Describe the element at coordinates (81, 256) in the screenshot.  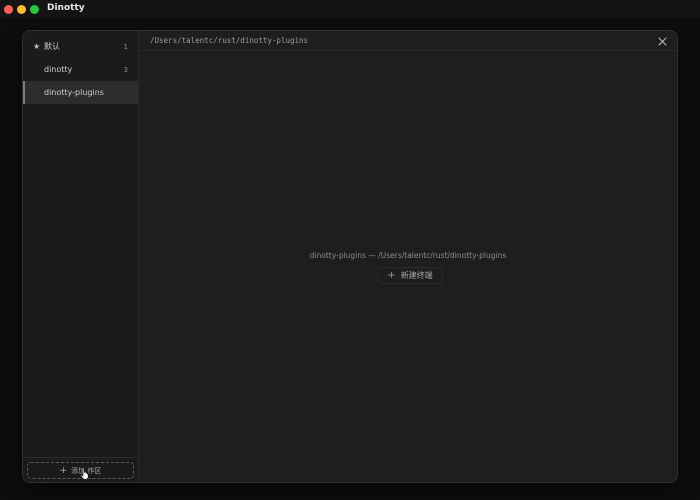
I see `workspace-sidebar: ★ 默认 1 dinotty 3 dinotty-plugins + 添加 作区` at that location.